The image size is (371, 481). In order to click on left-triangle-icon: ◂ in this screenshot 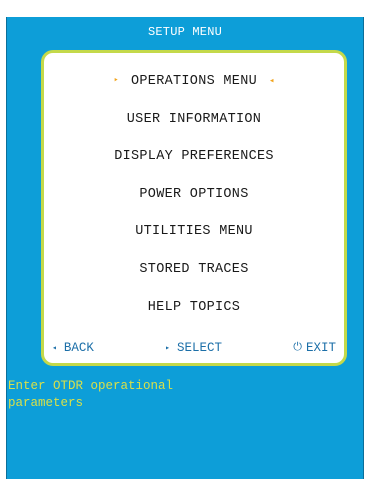, I will do `click(54, 348)`.